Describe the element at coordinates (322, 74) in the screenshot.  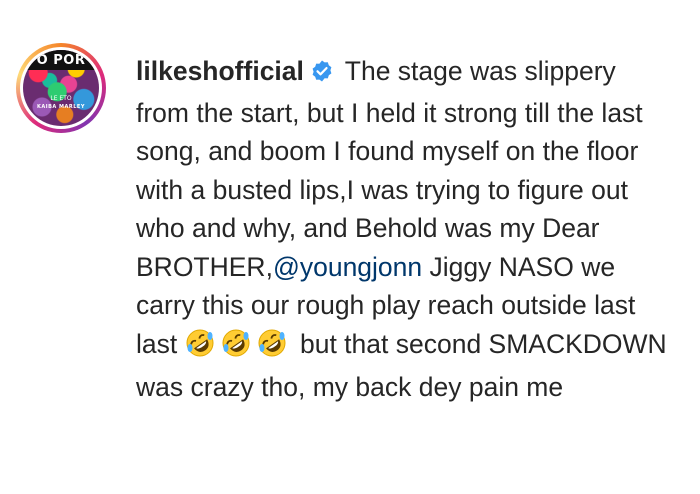
I see `verified-badge-icon` at that location.